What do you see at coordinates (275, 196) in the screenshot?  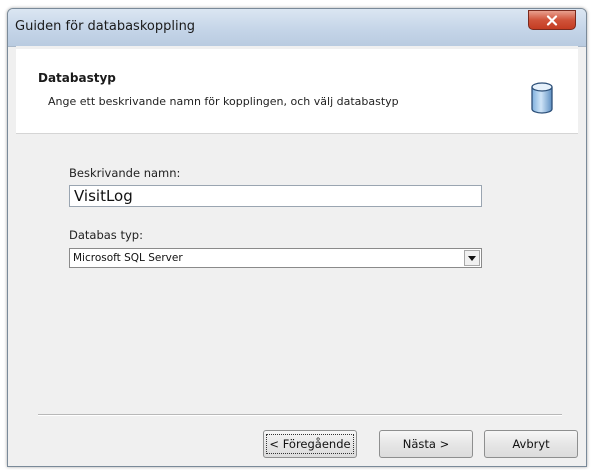 I see `descriptive-name-input` at bounding box center [275, 196].